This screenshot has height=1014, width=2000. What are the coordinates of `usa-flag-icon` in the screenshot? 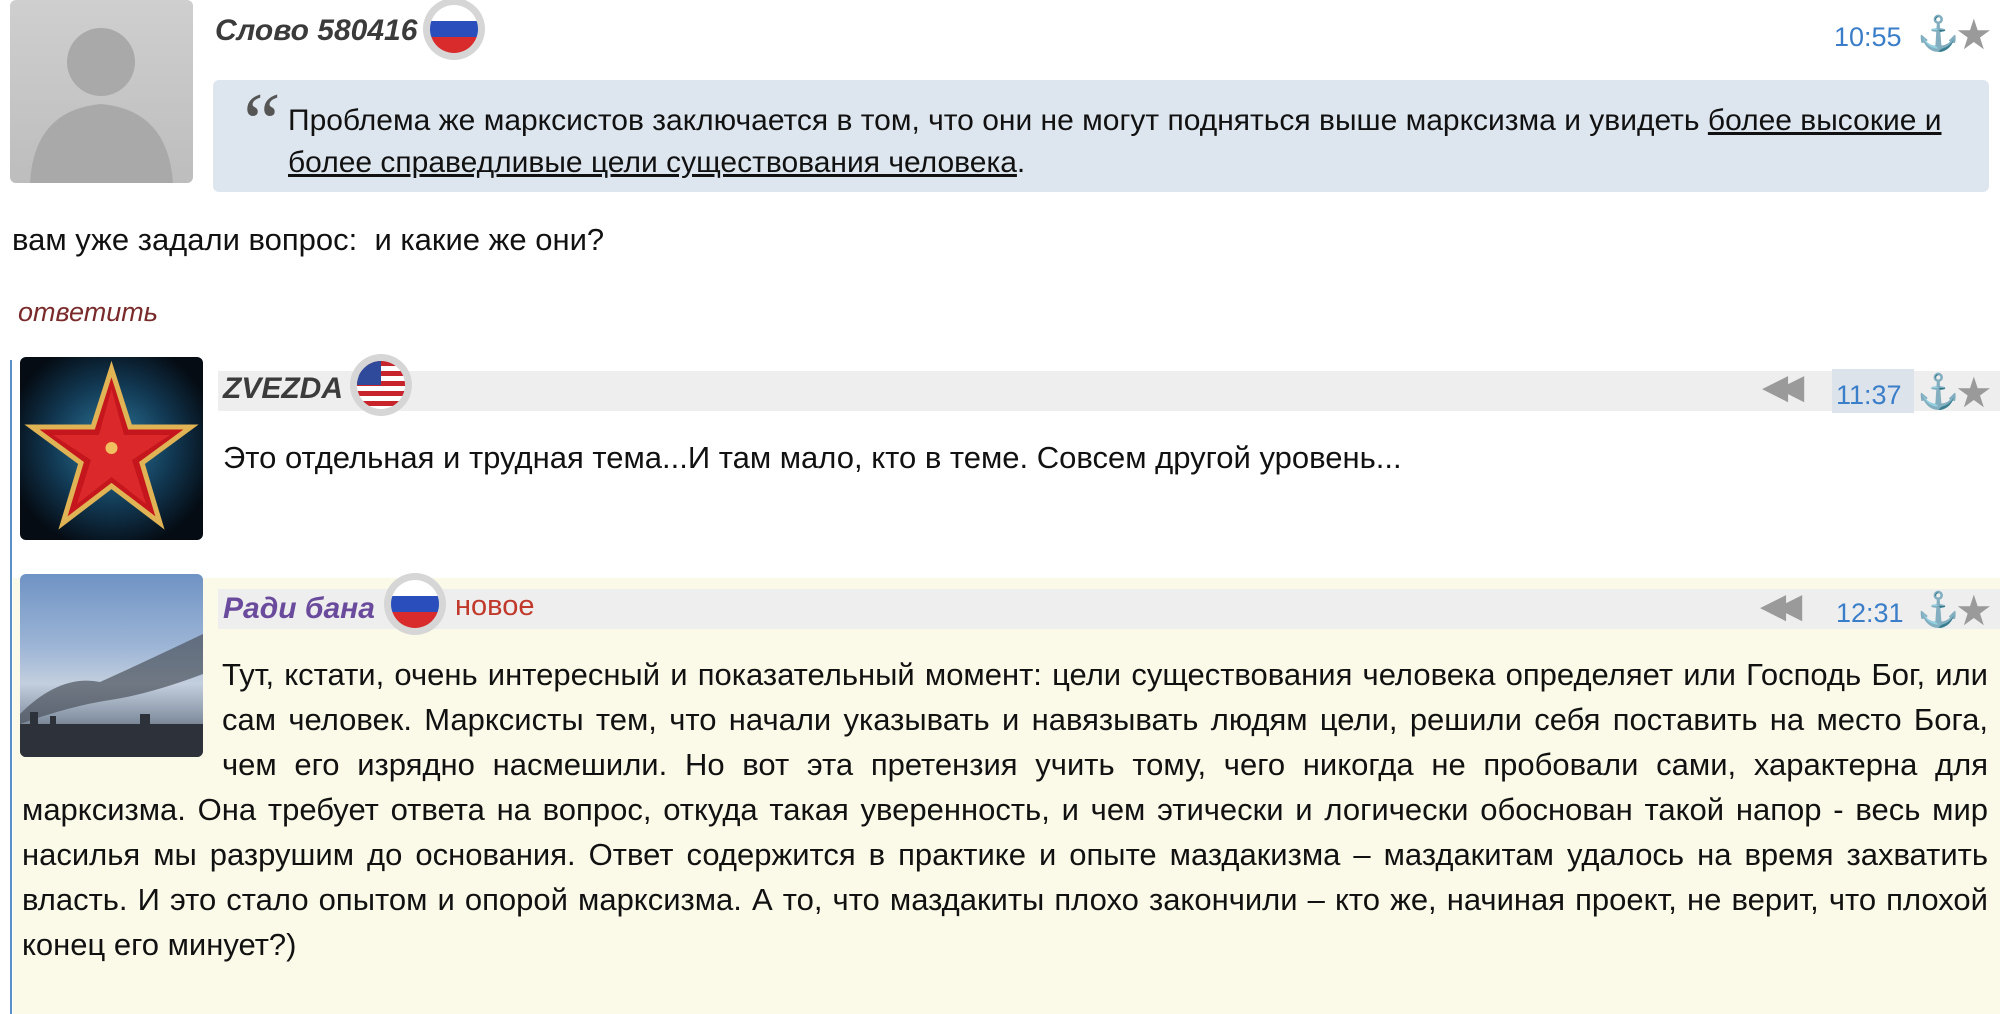 It's located at (381, 385).